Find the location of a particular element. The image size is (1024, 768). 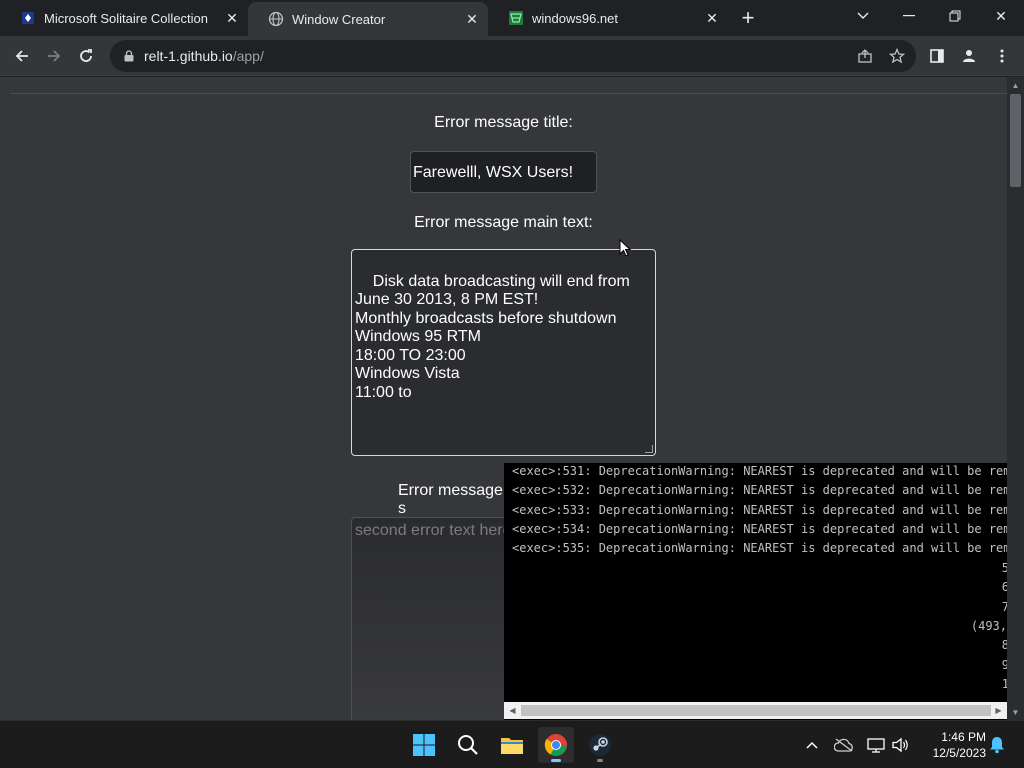

clock-date: 12/5/2023 is located at coordinates (959, 753).